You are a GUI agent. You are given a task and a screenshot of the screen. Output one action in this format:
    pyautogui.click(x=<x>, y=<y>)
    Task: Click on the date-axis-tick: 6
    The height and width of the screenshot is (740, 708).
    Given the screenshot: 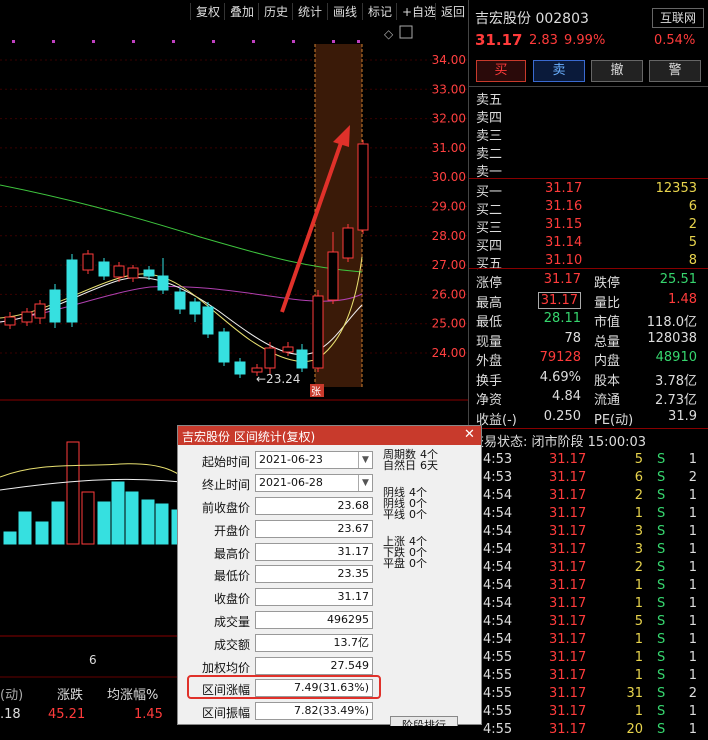 What is the action you would take?
    pyautogui.click(x=93, y=660)
    